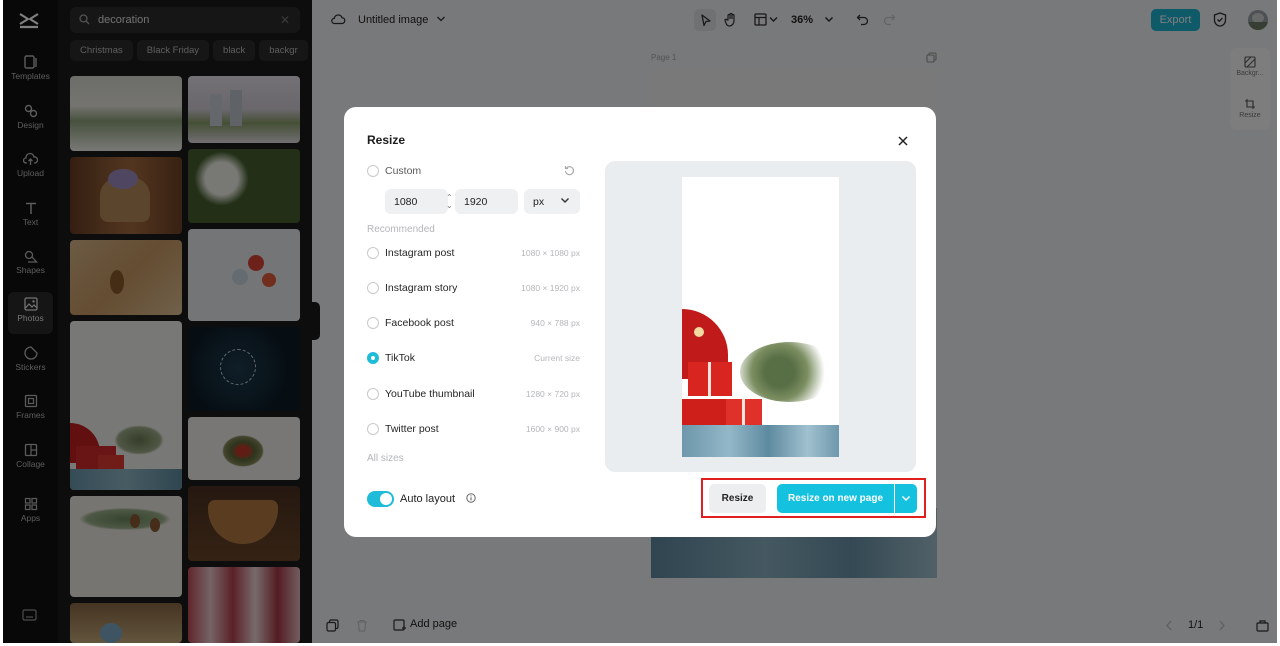 The height and width of the screenshot is (646, 1280). Describe the element at coordinates (421, 288) in the screenshot. I see `option-label: Instagram story` at that location.